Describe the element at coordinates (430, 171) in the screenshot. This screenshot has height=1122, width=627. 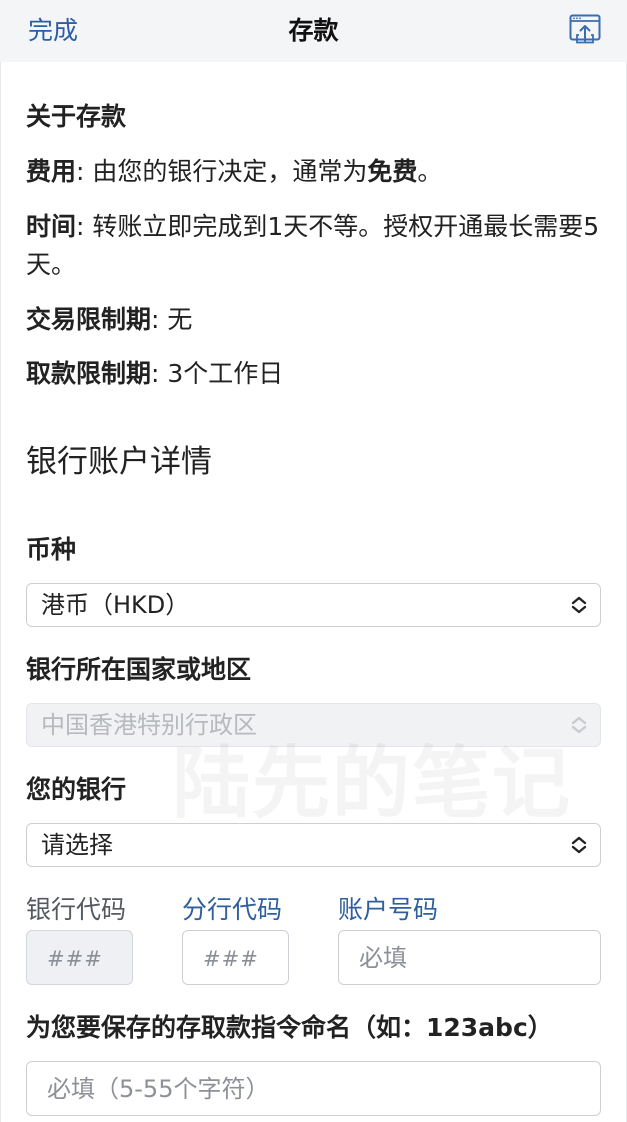
I see `fee-text-end: 。` at that location.